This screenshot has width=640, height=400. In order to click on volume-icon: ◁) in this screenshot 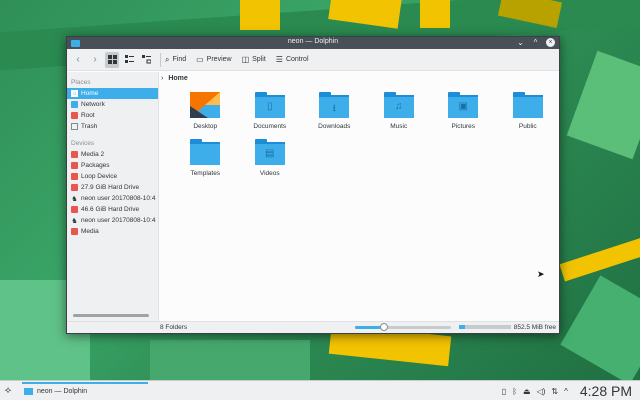, I will do `click(541, 391)`.